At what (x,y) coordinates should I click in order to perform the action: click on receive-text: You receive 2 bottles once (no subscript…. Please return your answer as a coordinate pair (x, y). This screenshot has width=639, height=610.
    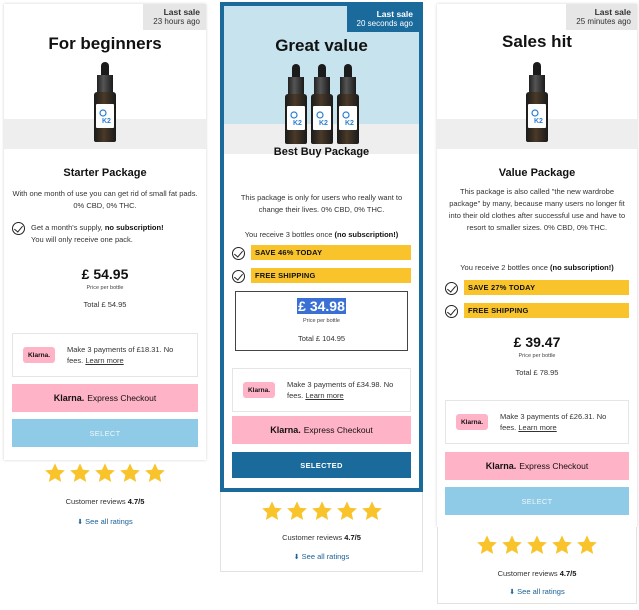
    Looking at the image, I should click on (537, 267).